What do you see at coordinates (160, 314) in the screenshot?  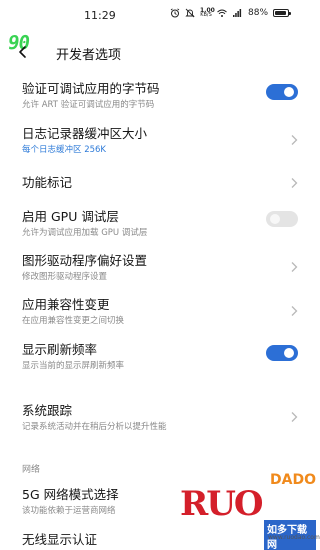 I see `setting-app-compat-changes: 应用兼容性变更 在应用兼容性变更之间切换` at bounding box center [160, 314].